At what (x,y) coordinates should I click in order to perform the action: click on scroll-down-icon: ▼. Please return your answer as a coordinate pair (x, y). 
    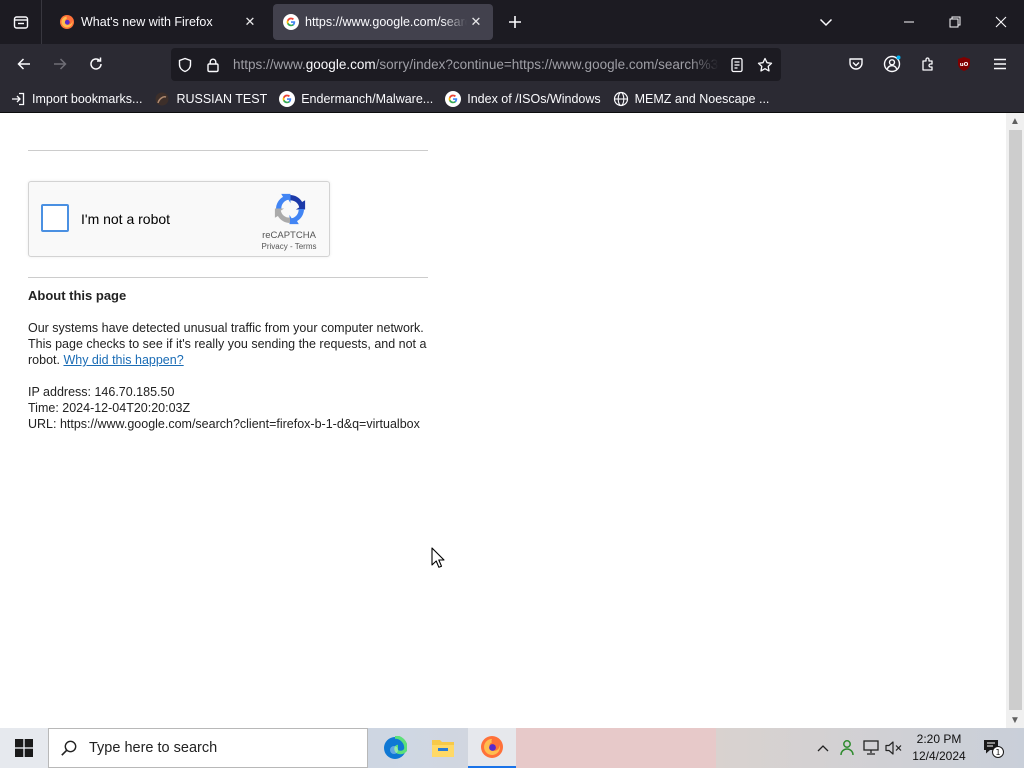
    Looking at the image, I should click on (1015, 720).